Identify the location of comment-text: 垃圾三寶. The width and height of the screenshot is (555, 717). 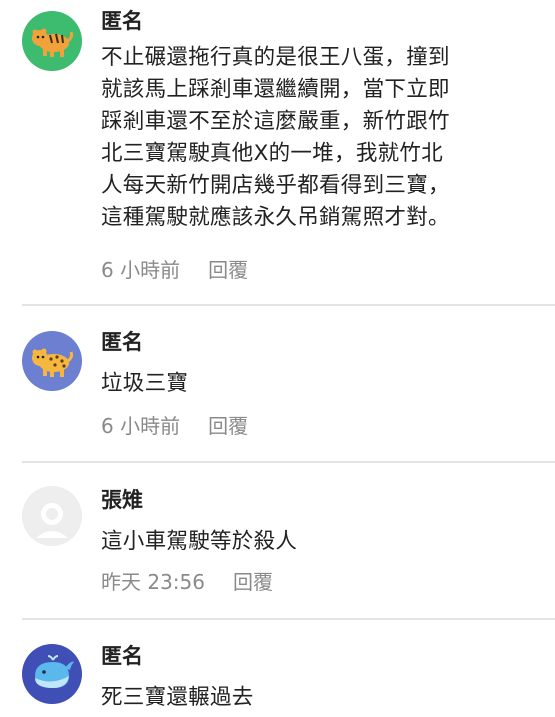
(298, 384).